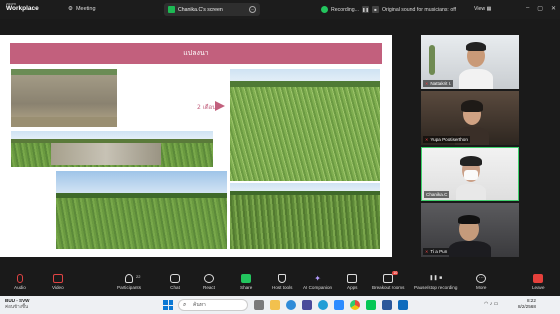 This screenshot has width=560, height=314. Describe the element at coordinates (175, 287) in the screenshot. I see `chat-label: Chat` at that location.